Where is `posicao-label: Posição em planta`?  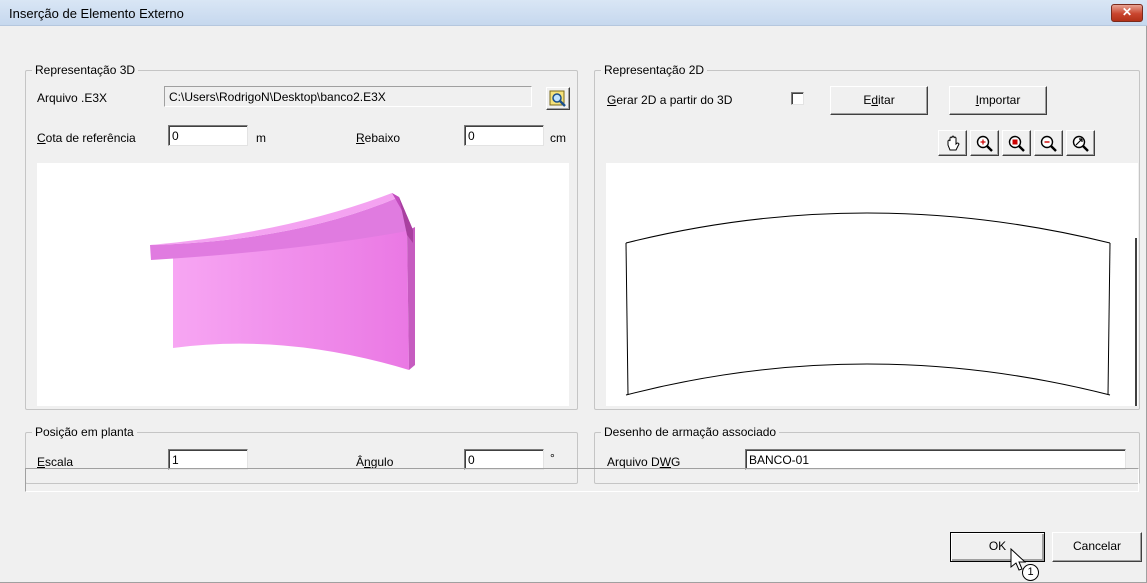
posicao-label: Posição em planta is located at coordinates (84, 432).